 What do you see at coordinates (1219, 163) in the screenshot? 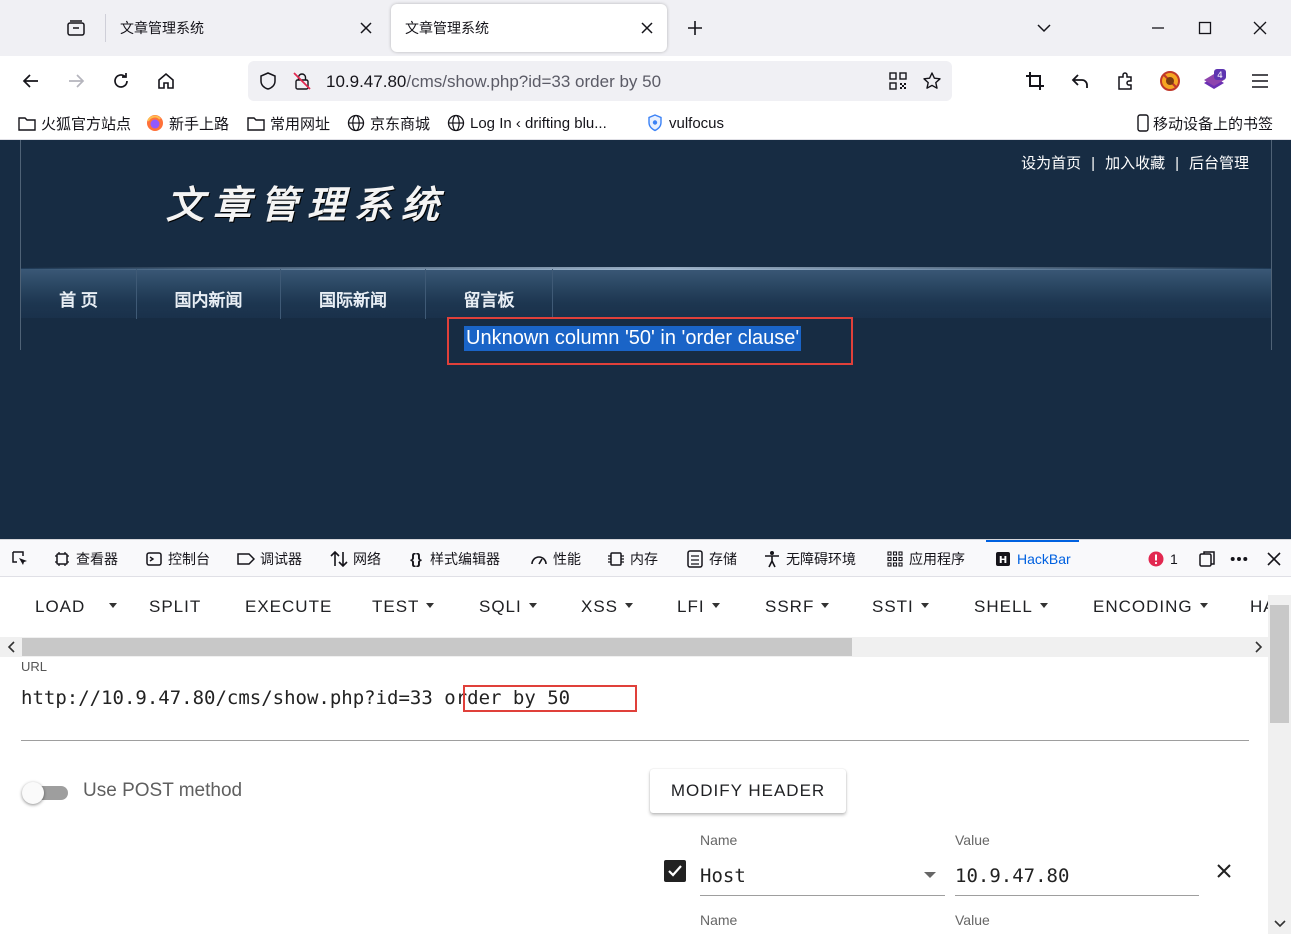
I see `admin-link: 后台管理` at bounding box center [1219, 163].